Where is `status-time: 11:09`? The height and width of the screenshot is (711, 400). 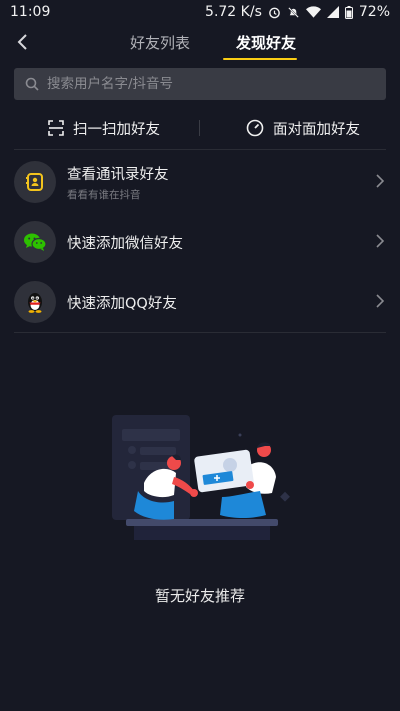
status-time: 11:09 is located at coordinates (30, 12).